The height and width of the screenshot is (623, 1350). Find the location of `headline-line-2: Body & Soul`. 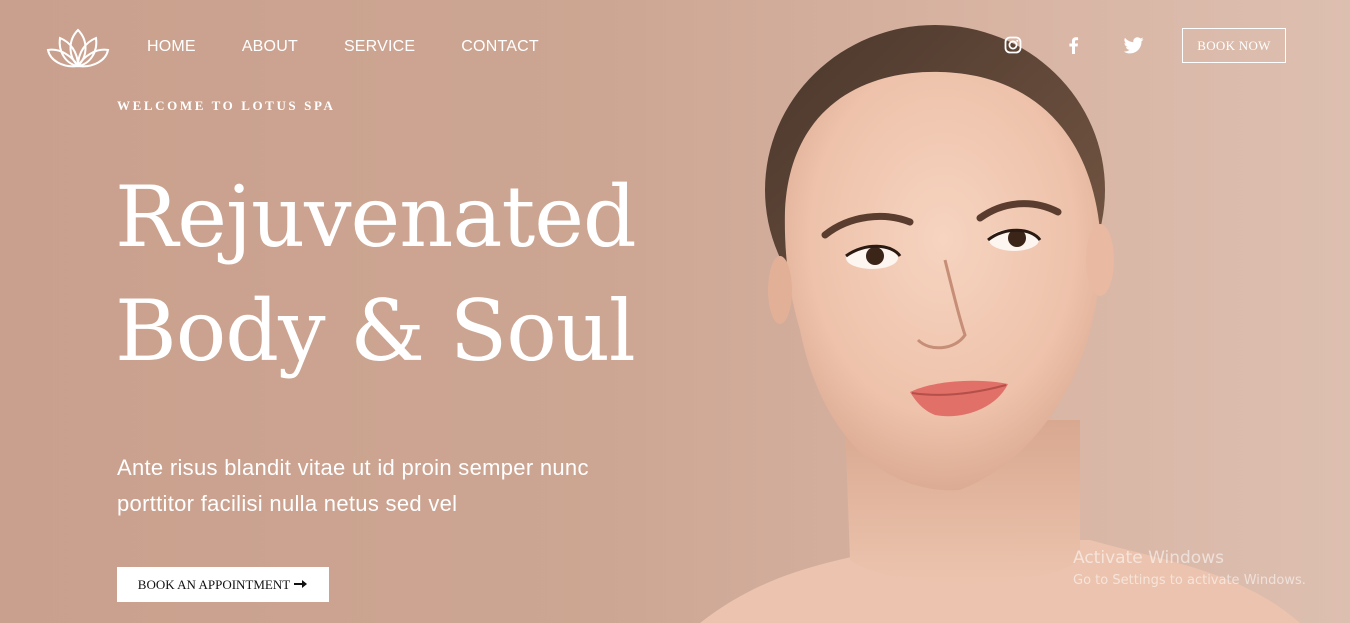

headline-line-2: Body & Soul is located at coordinates (375, 331).